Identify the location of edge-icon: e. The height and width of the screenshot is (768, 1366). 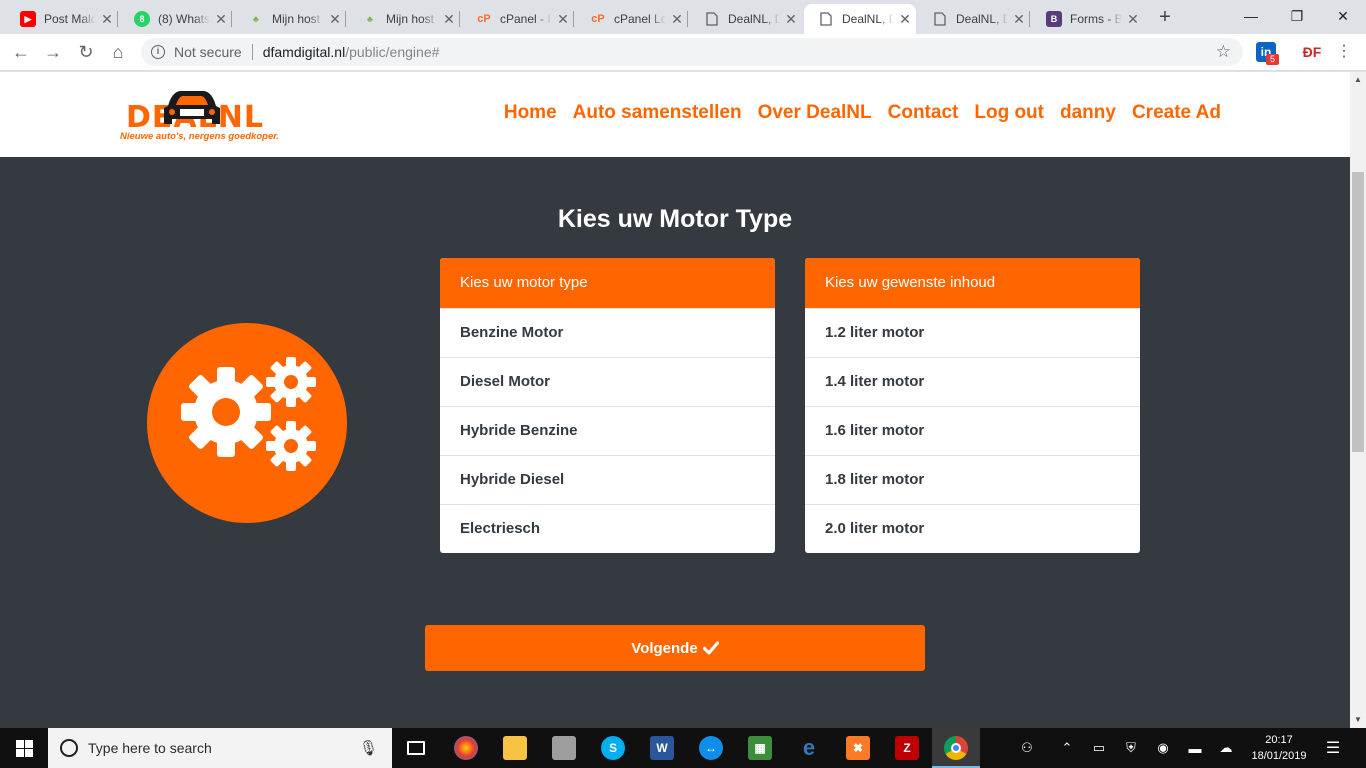
(809, 748).